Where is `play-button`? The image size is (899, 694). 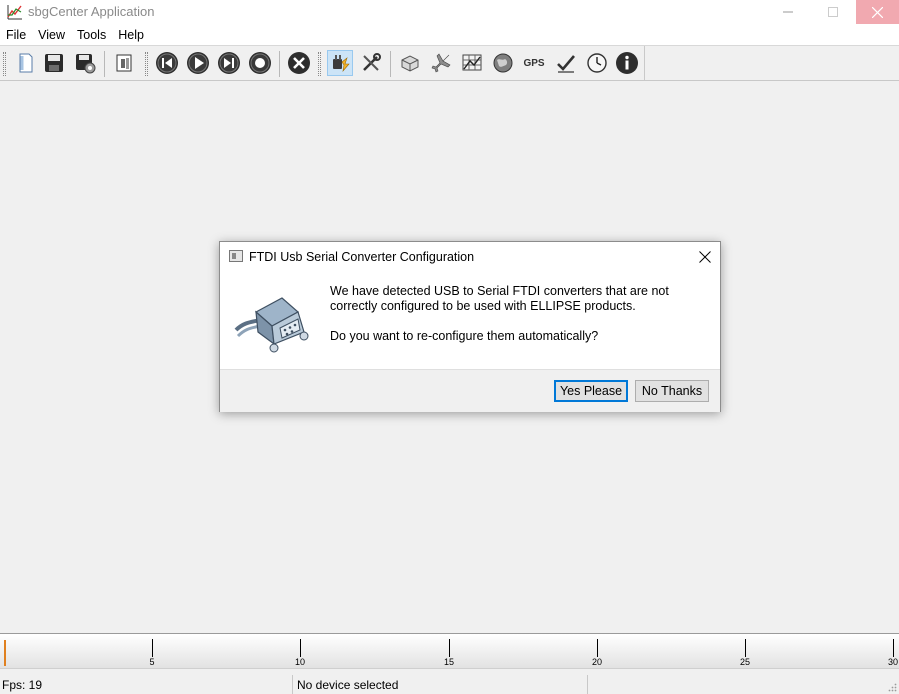 play-button is located at coordinates (198, 63).